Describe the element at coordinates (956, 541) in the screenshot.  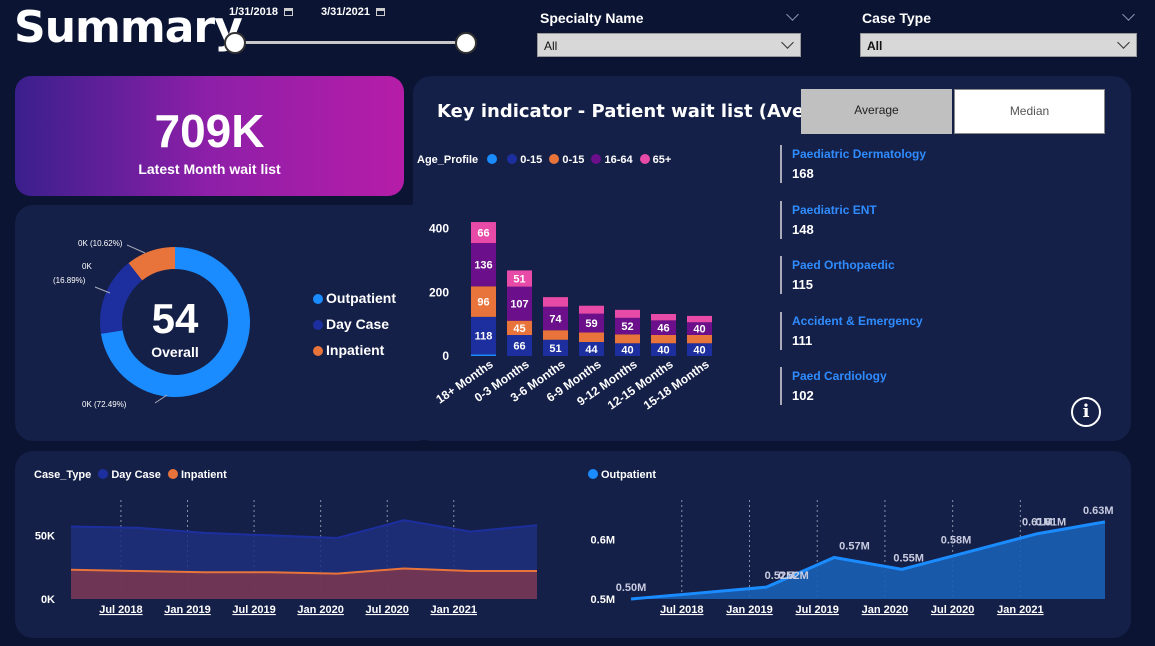
I see `area-data-label: 0.58M` at that location.